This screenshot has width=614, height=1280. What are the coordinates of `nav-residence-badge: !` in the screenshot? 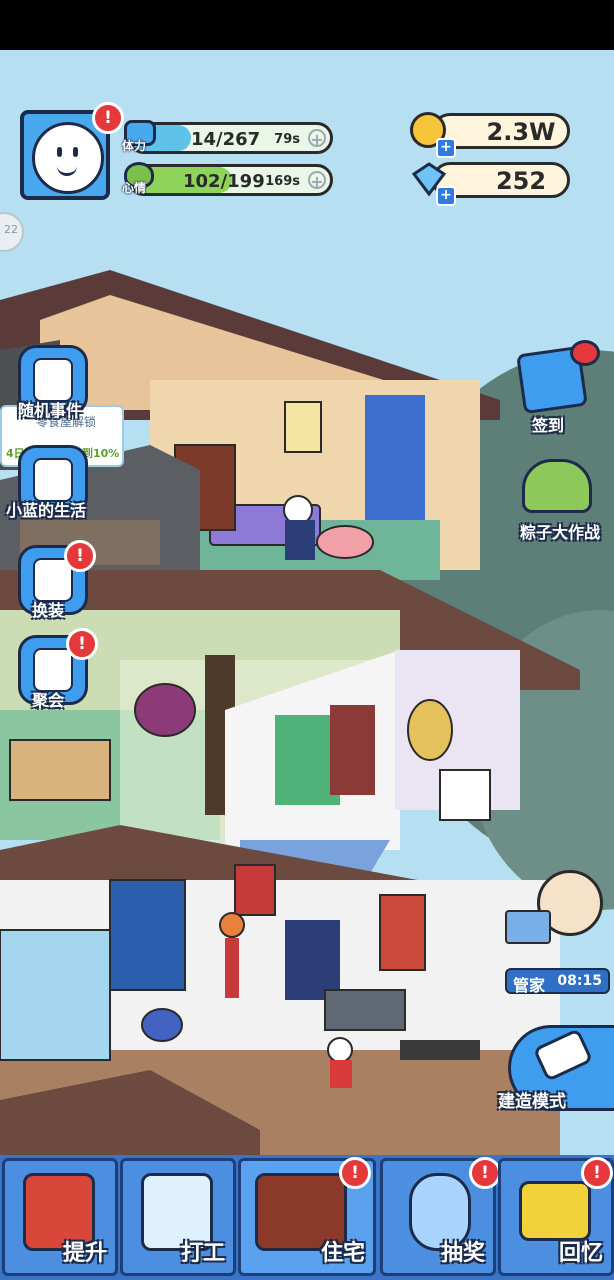 It's located at (355, 1173).